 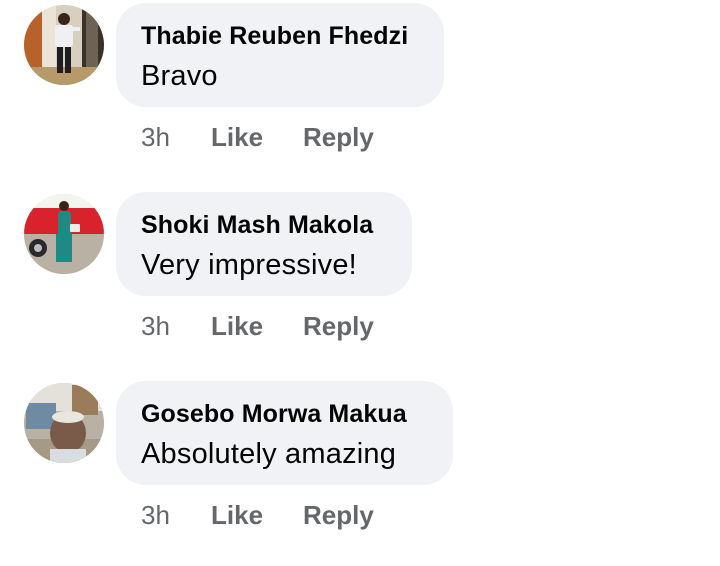 I want to click on comment-text: Very impressive!, so click(x=249, y=265).